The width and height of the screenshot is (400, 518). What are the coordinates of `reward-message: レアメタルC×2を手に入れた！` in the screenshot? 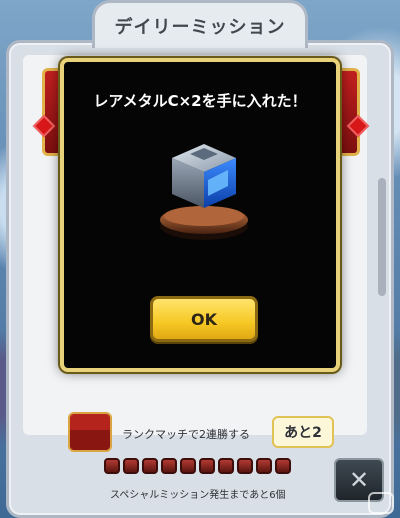 It's located at (200, 101).